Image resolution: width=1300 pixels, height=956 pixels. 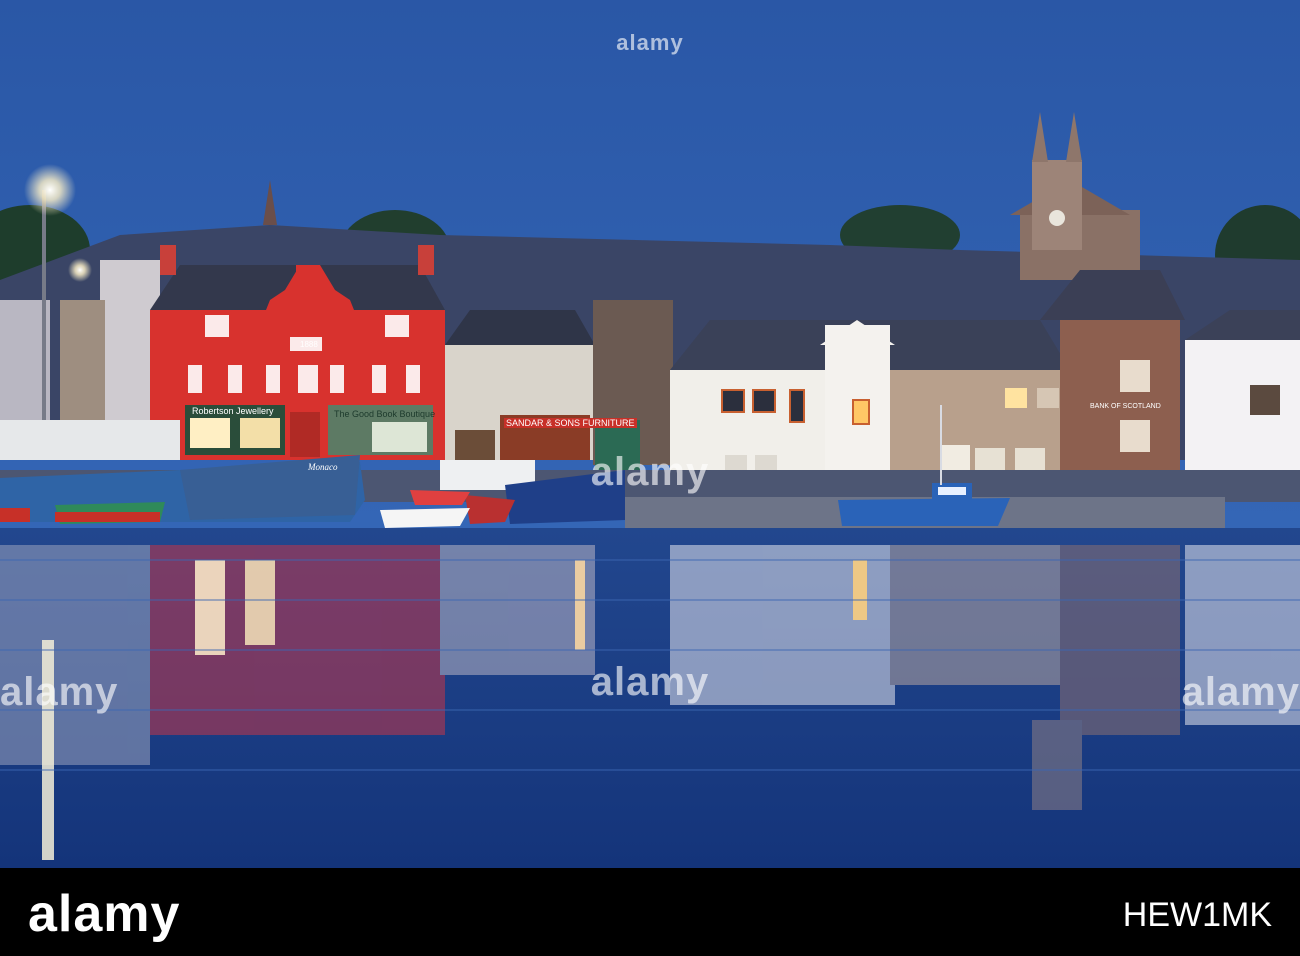 What do you see at coordinates (297, 352) in the screenshot?
I see `red-building` at bounding box center [297, 352].